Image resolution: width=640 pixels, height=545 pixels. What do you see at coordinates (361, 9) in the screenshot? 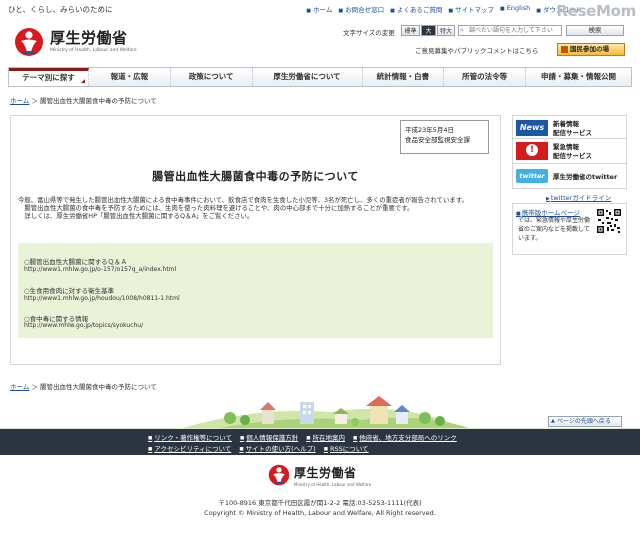
I see `top-link-contact: お問合せ窓口` at bounding box center [361, 9].